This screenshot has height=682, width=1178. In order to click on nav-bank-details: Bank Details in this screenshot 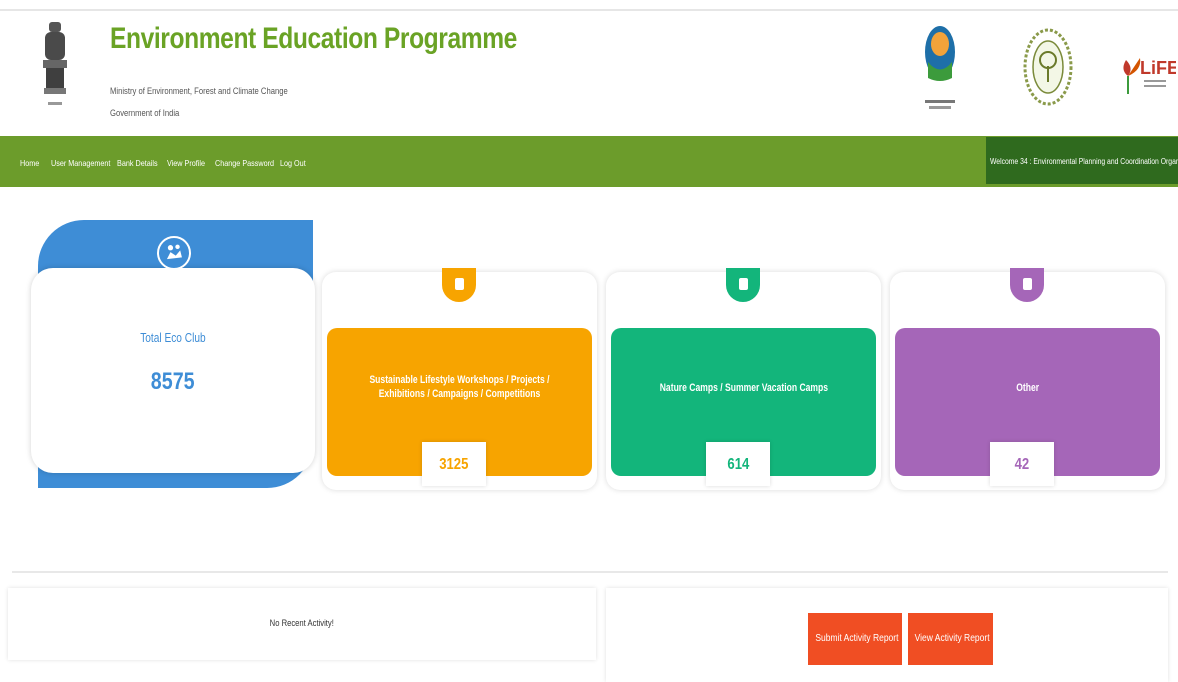, I will do `click(137, 163)`.